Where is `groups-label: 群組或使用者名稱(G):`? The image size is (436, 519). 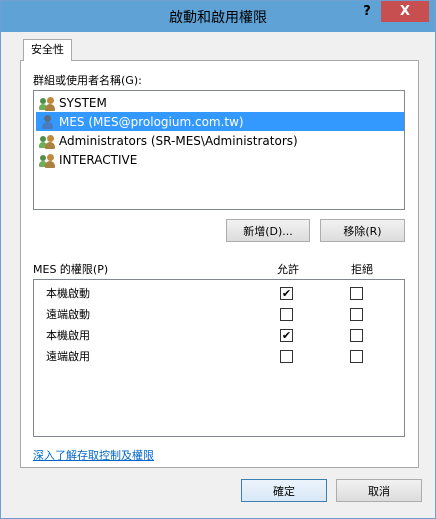
groups-label: 群組或使用者名稱(G): is located at coordinates (87, 80).